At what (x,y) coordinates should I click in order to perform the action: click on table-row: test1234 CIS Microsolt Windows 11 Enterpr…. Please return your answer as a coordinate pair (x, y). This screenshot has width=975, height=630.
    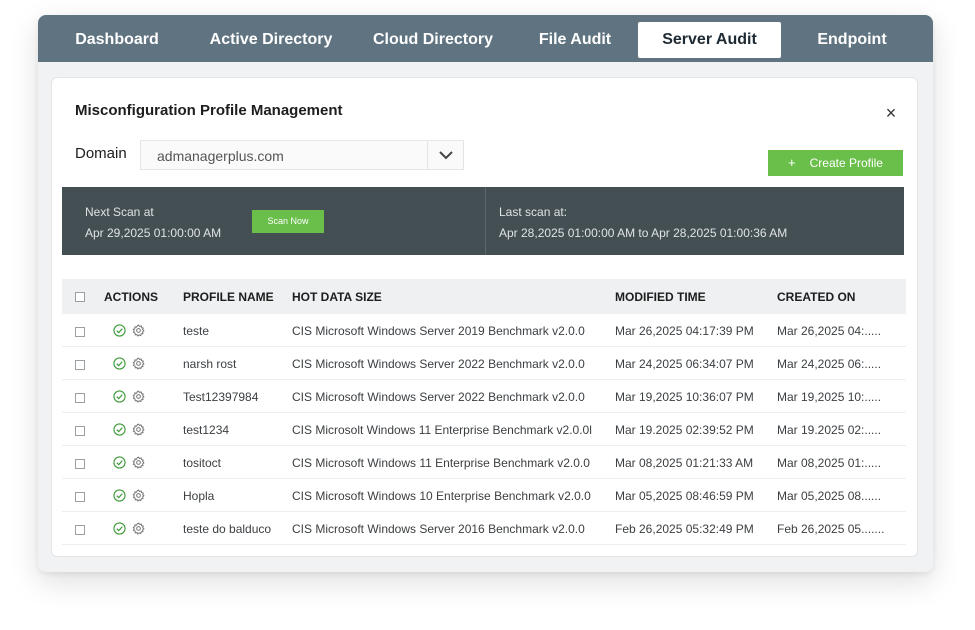
    Looking at the image, I should click on (484, 429).